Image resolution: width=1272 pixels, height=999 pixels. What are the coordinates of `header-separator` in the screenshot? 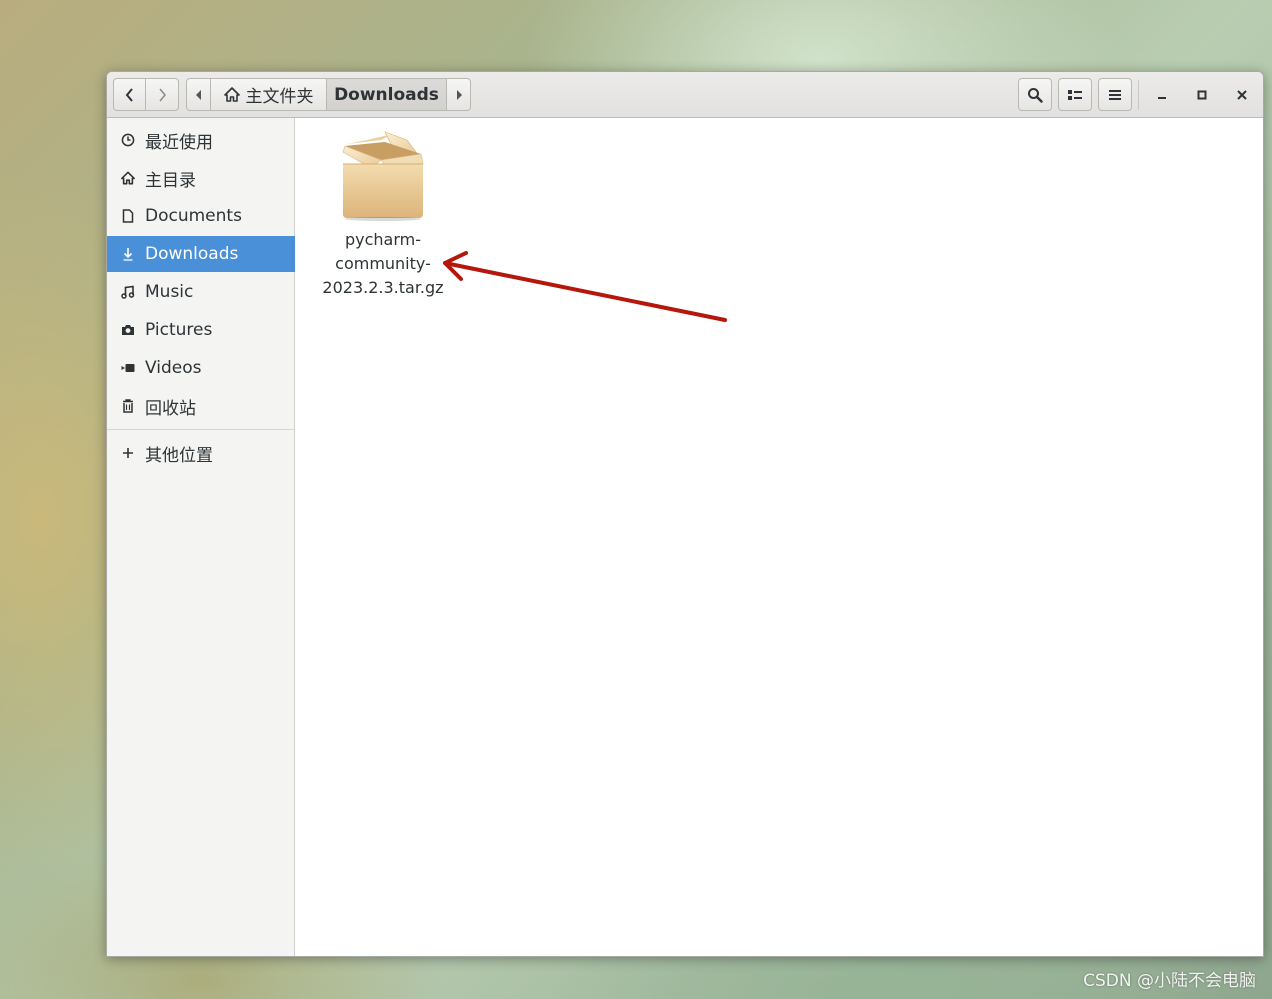 It's located at (1138, 95).